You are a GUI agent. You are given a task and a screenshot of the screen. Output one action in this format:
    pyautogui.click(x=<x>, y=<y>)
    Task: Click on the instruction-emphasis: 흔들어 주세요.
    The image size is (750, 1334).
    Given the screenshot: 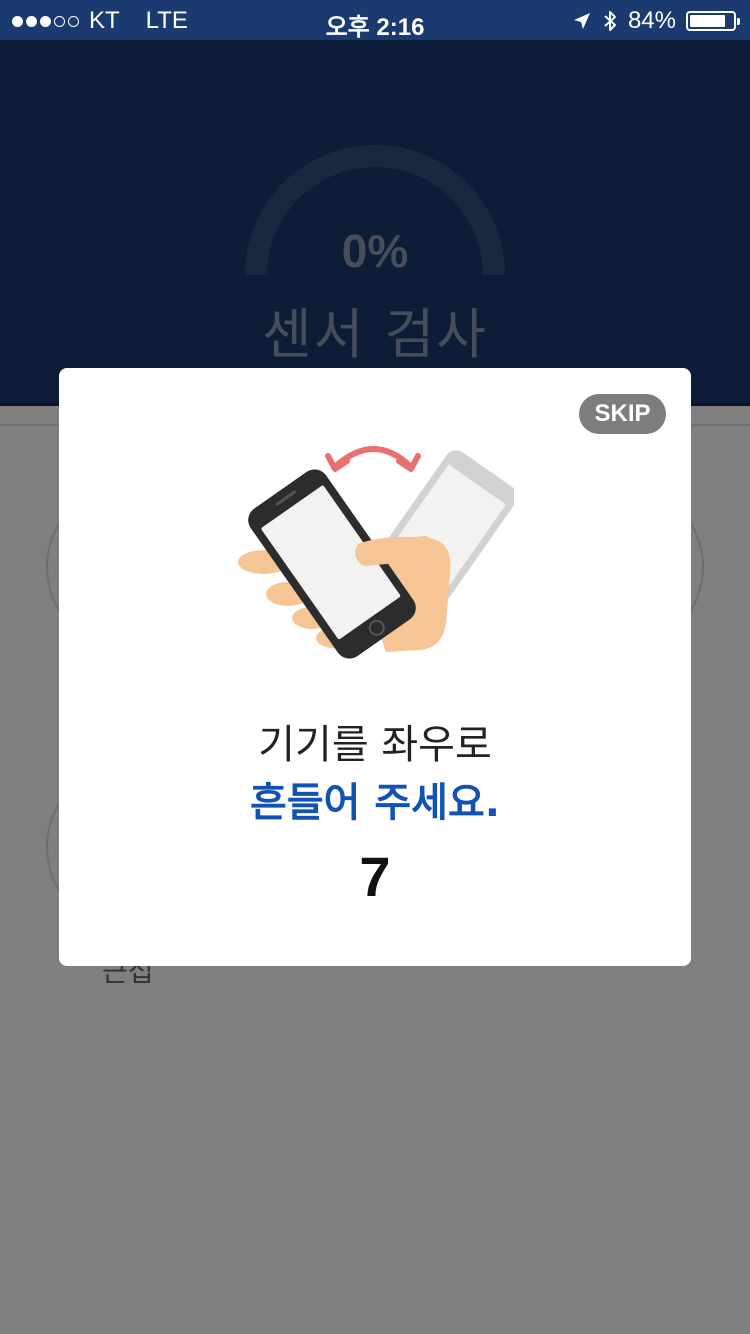 What is the action you would take?
    pyautogui.click(x=375, y=803)
    